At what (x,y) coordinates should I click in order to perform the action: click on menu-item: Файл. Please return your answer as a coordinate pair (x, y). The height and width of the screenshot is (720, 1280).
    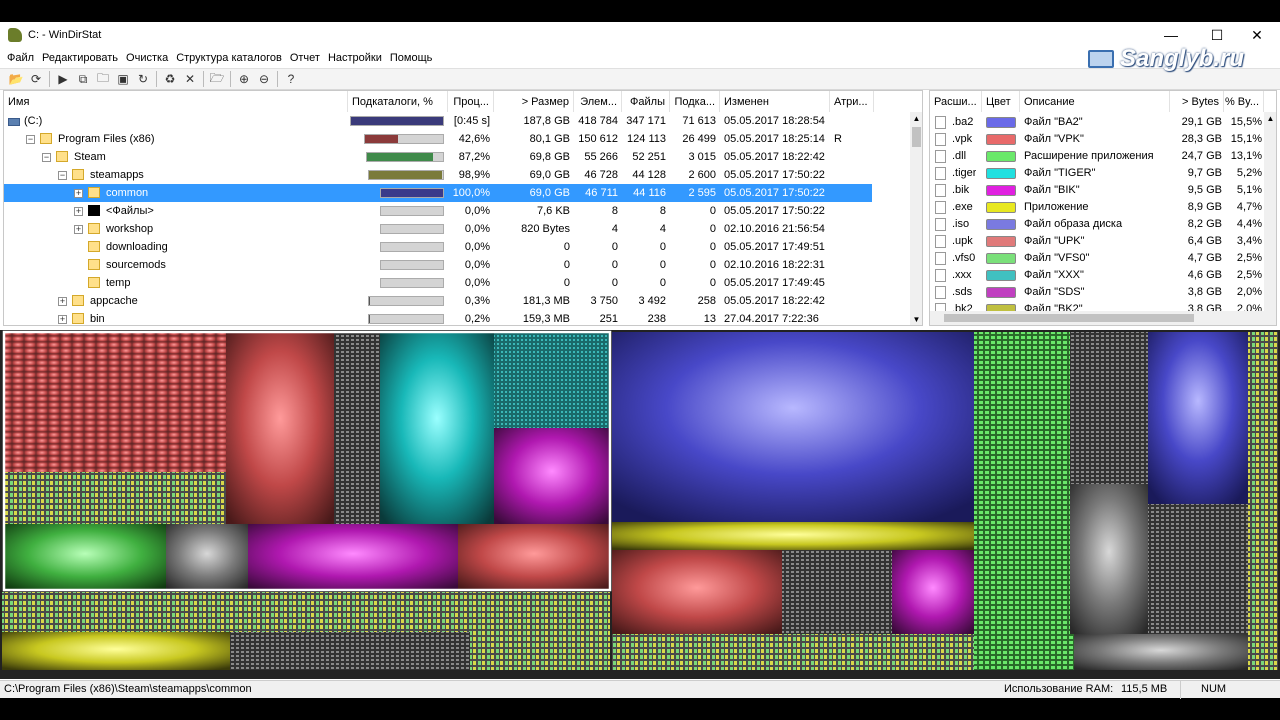
    Looking at the image, I should click on (20, 58).